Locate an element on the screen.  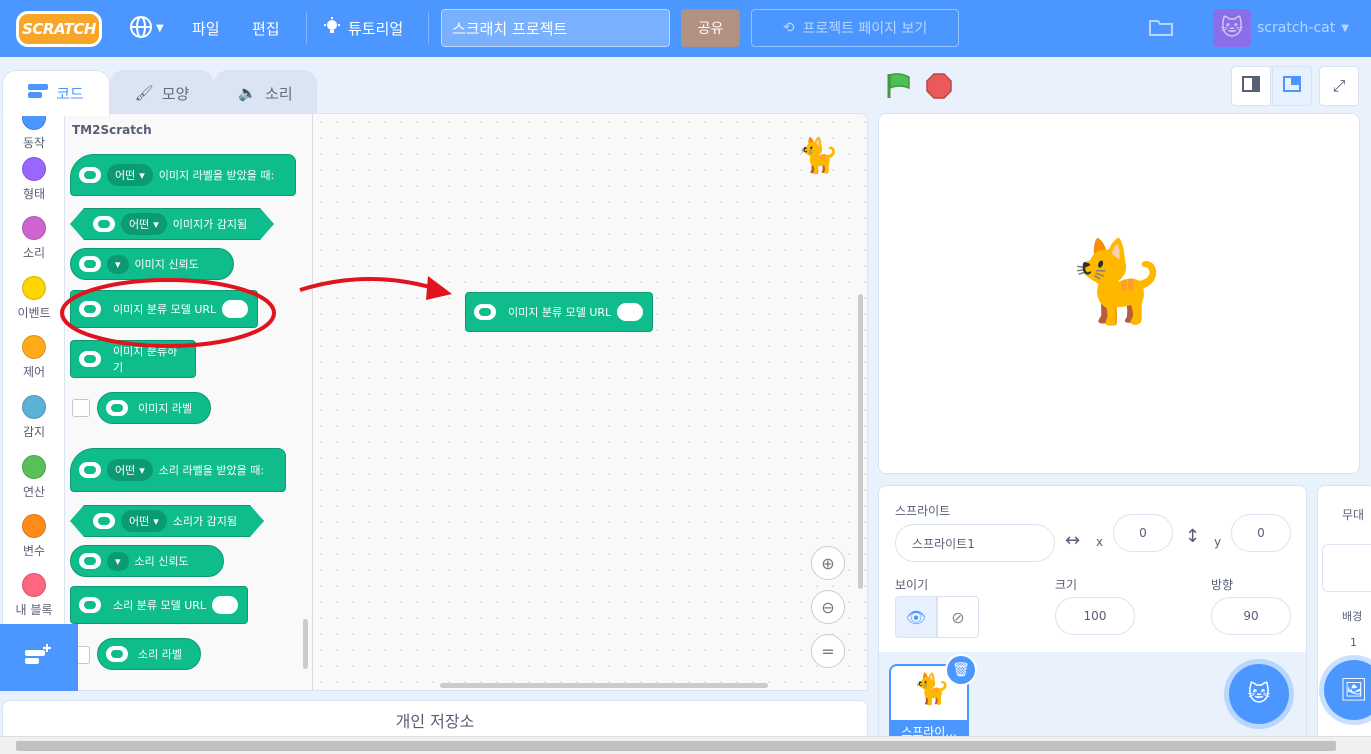
zoom-out-button: ⊖ is located at coordinates (828, 607).